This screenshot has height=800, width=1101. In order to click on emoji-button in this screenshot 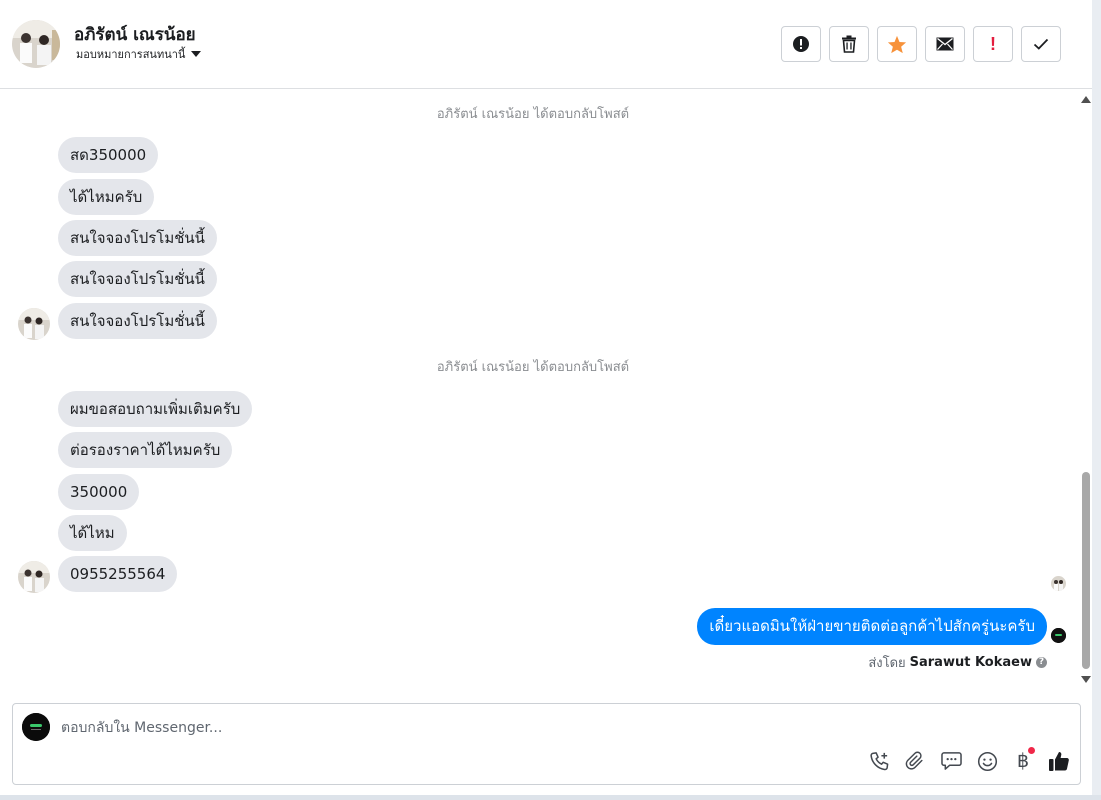, I will do `click(987, 761)`.